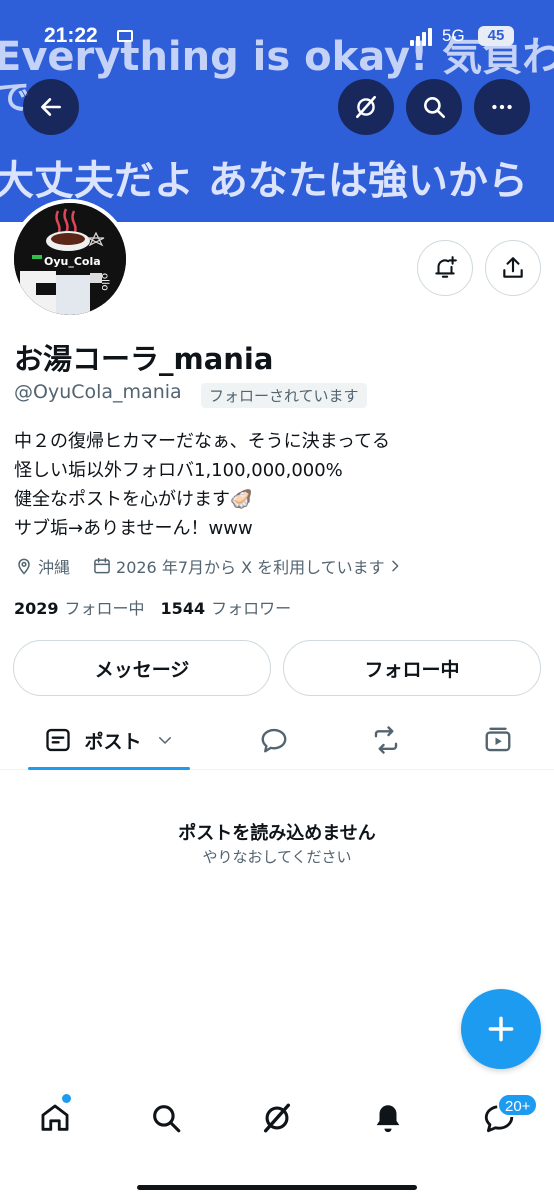  What do you see at coordinates (202, 441) in the screenshot?
I see `bio-line: 中２の復帰ヒカマーだなぁ、そうに決まってる` at bounding box center [202, 441].